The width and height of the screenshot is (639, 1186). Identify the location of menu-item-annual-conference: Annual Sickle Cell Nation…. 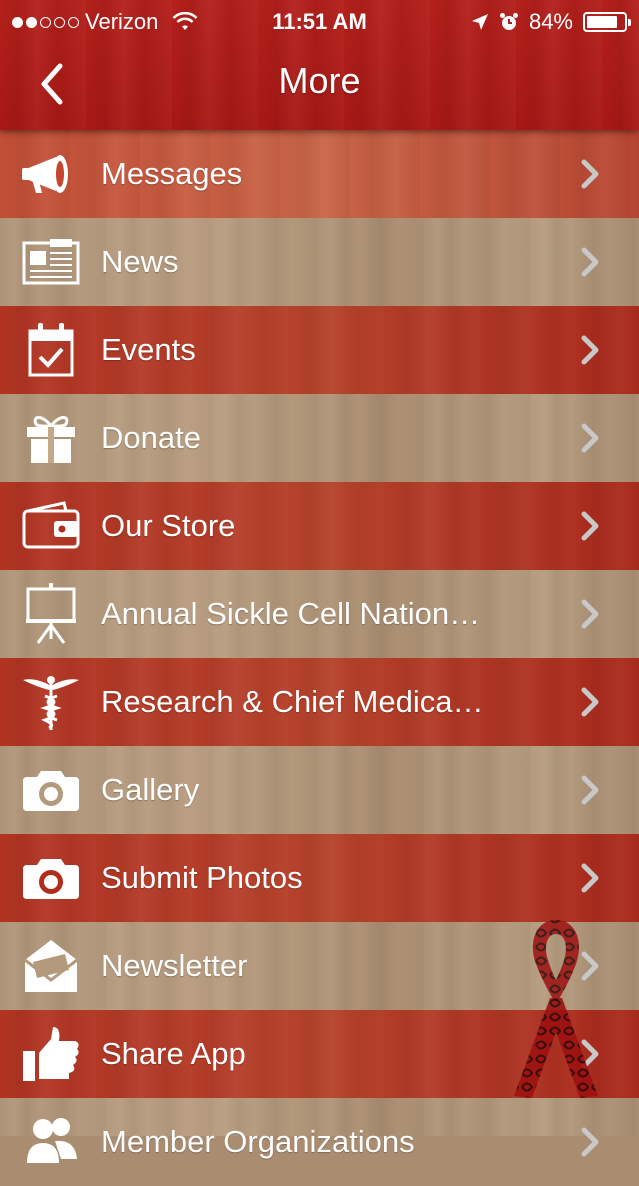
(319, 614).